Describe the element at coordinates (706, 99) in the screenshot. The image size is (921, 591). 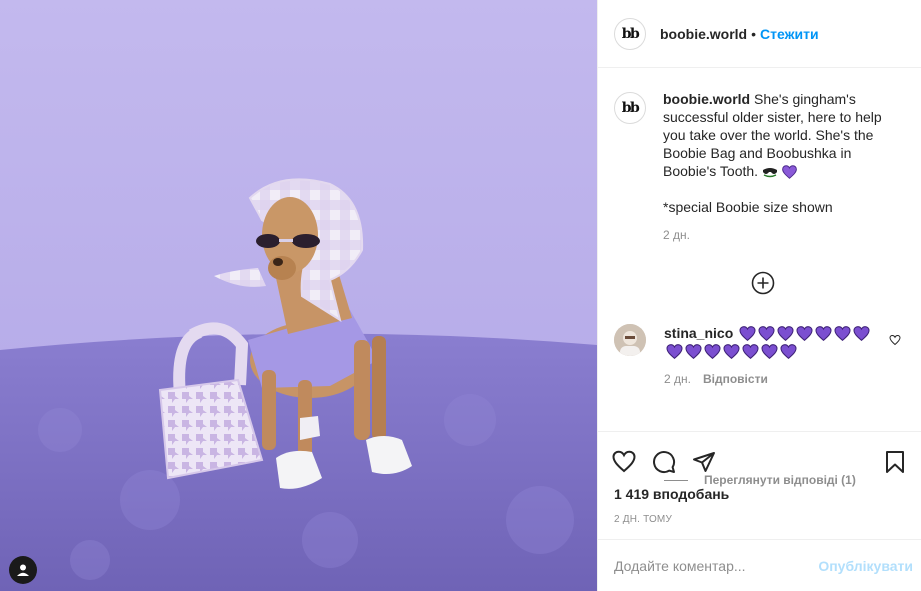
I see `caption-username: boobie.world` at that location.